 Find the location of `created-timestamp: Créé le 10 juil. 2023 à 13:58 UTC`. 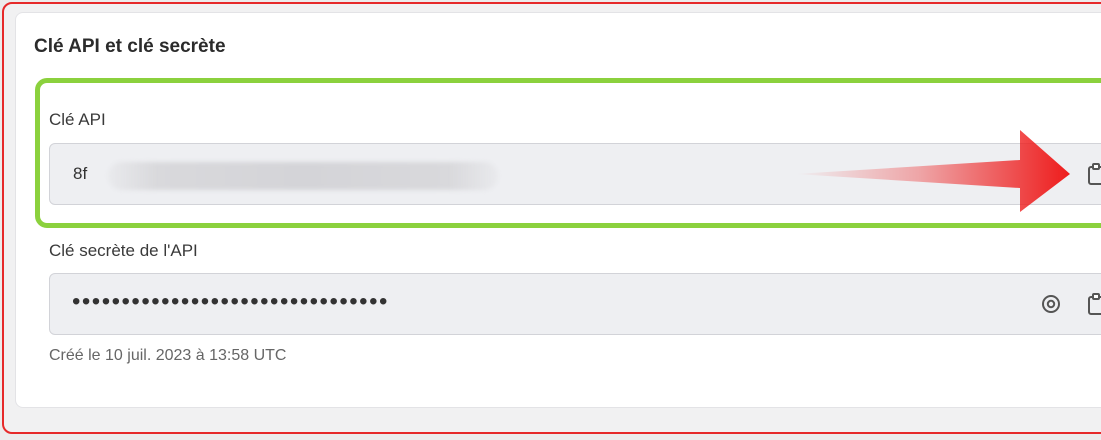

created-timestamp: Créé le 10 juil. 2023 à 13:58 UTC is located at coordinates (168, 355).